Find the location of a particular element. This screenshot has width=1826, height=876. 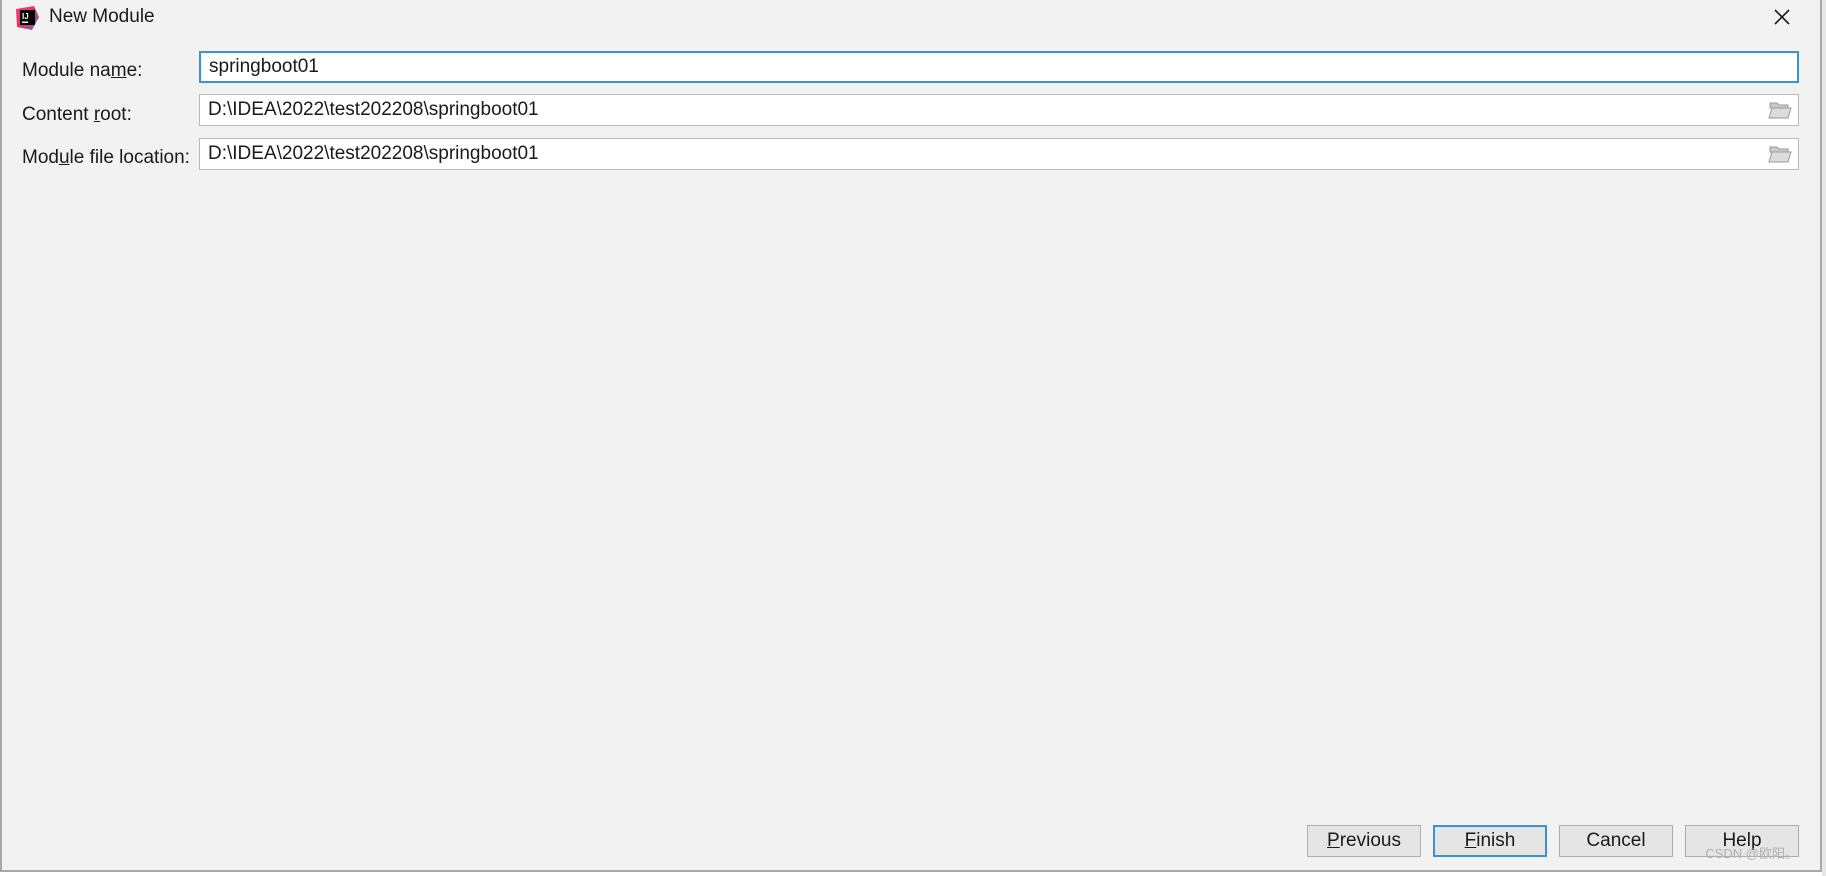

title-bar: IJ New Module is located at coordinates (911, 17).